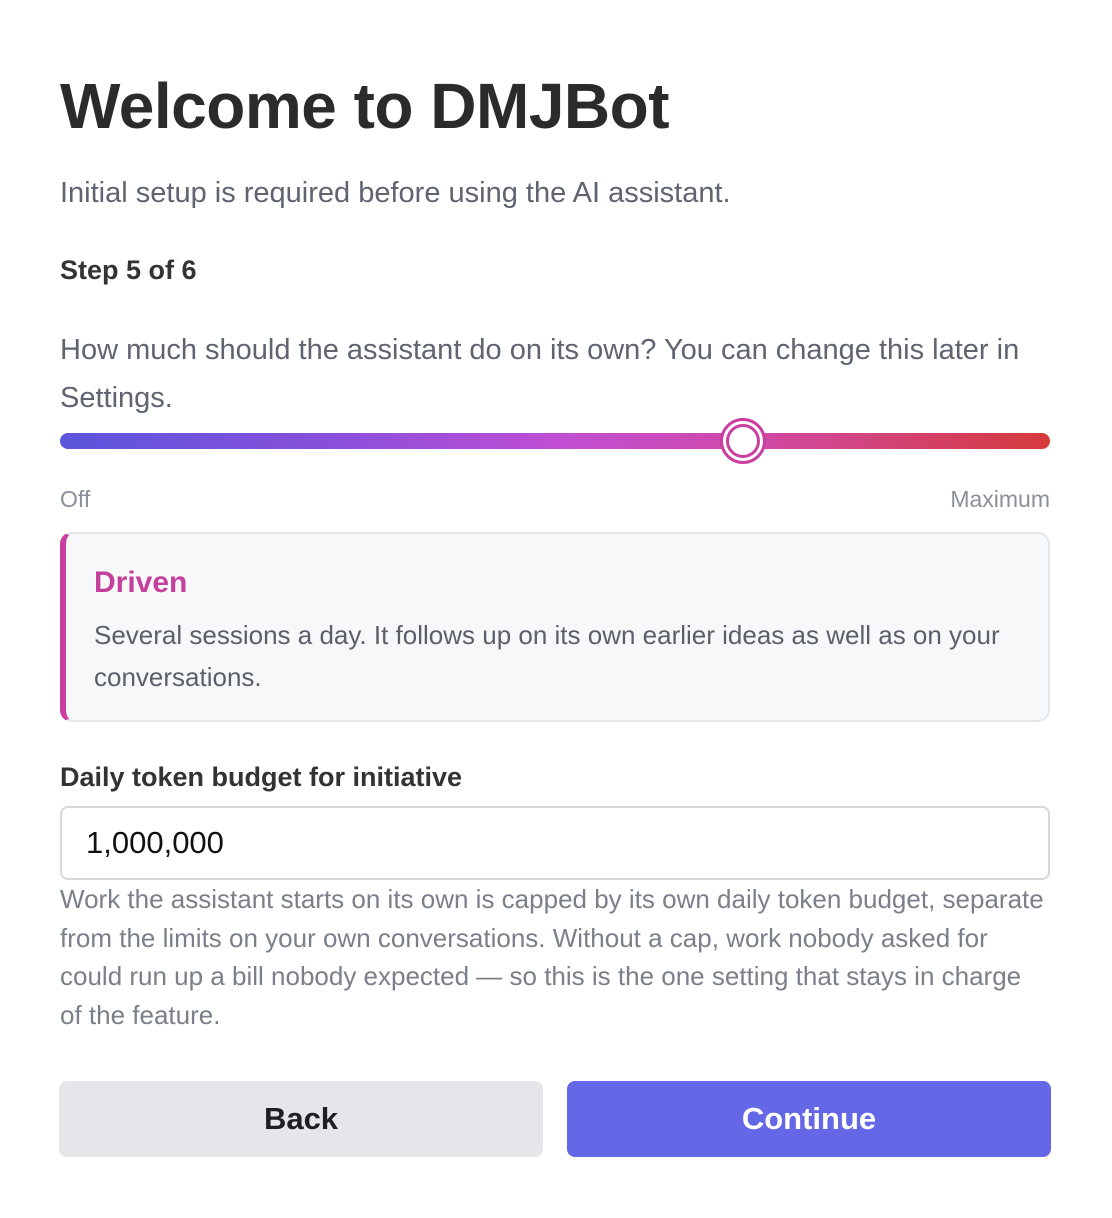  Describe the element at coordinates (261, 777) in the screenshot. I see `budget-label: Daily token budget for initiative` at that location.